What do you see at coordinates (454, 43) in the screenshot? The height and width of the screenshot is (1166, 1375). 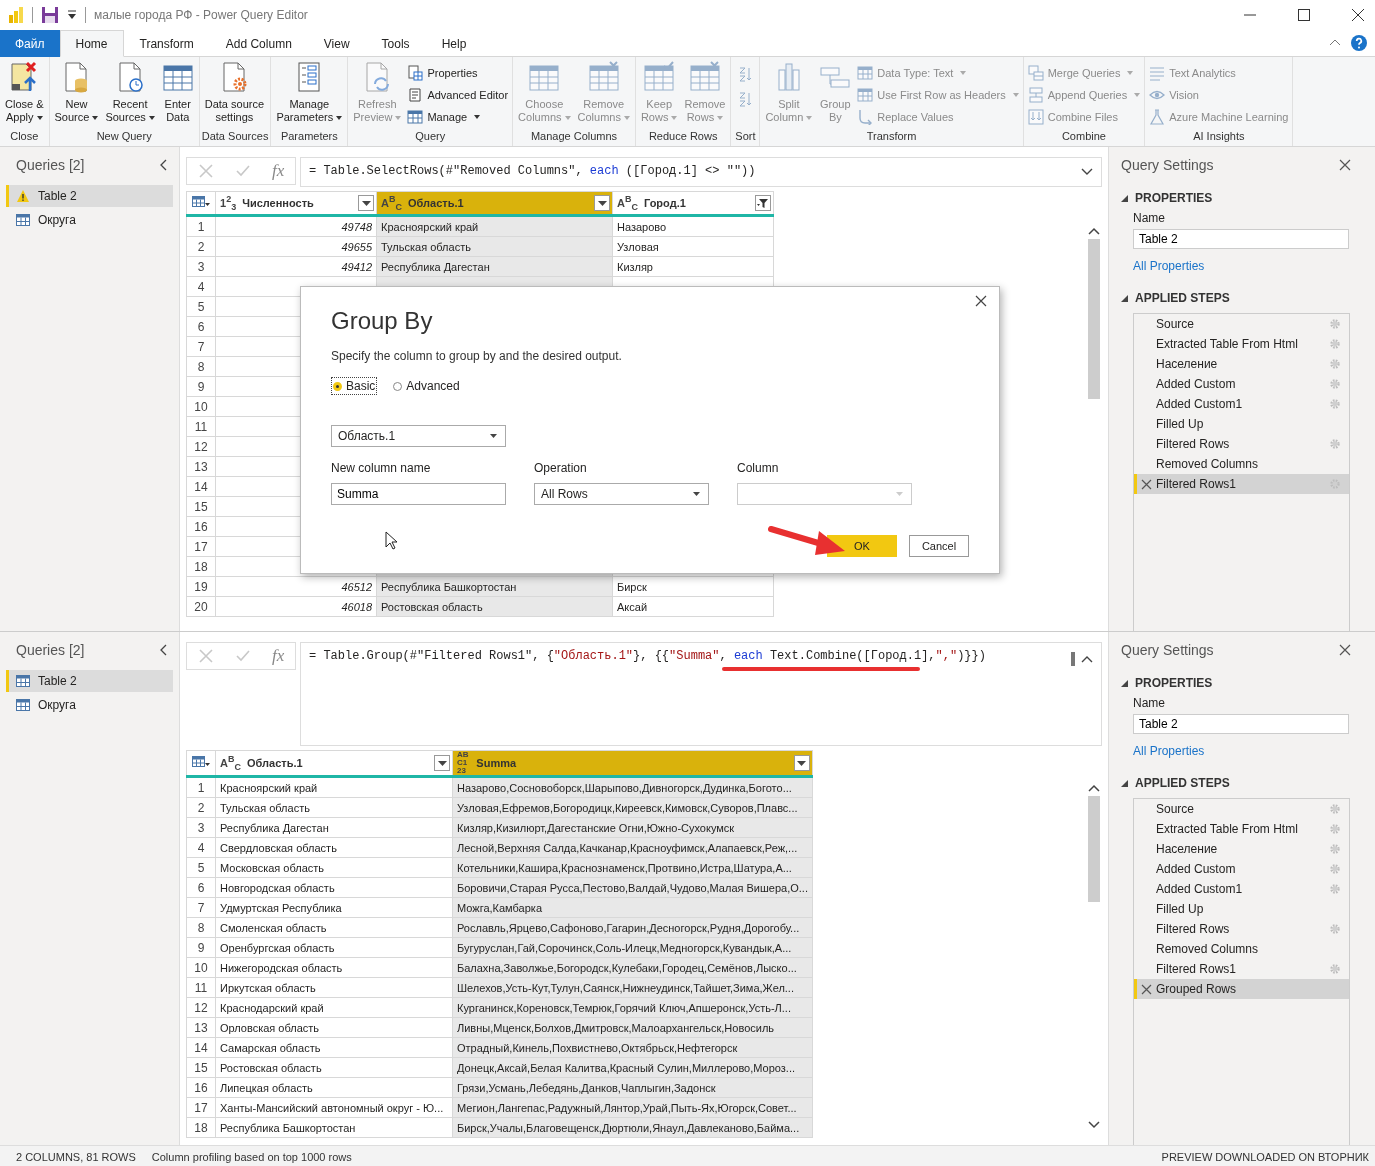 I see `ribbon-tab: Help` at bounding box center [454, 43].